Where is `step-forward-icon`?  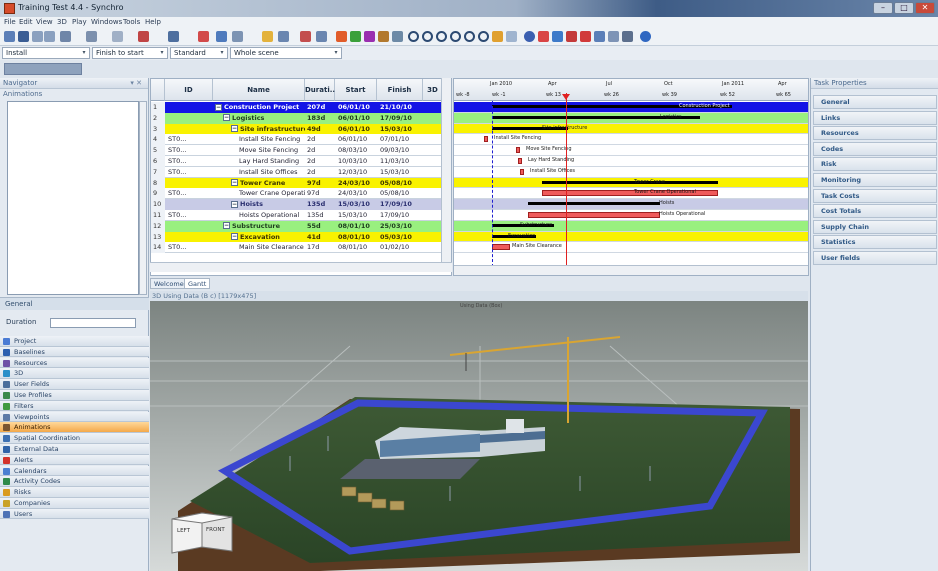 step-forward-icon is located at coordinates (469, 36).